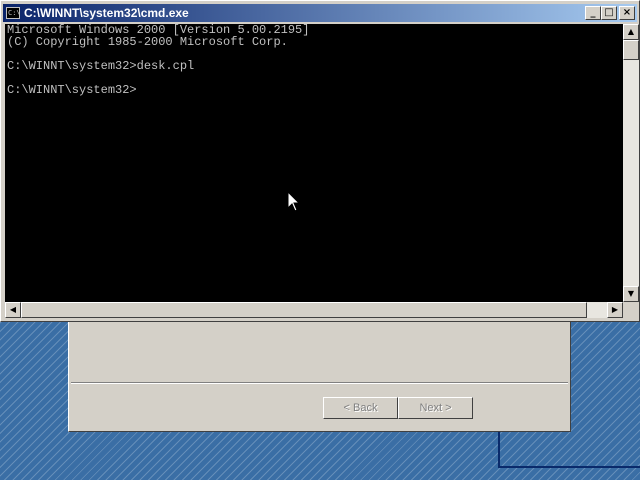  I want to click on window-controls: _ □ ×, so click(610, 13).